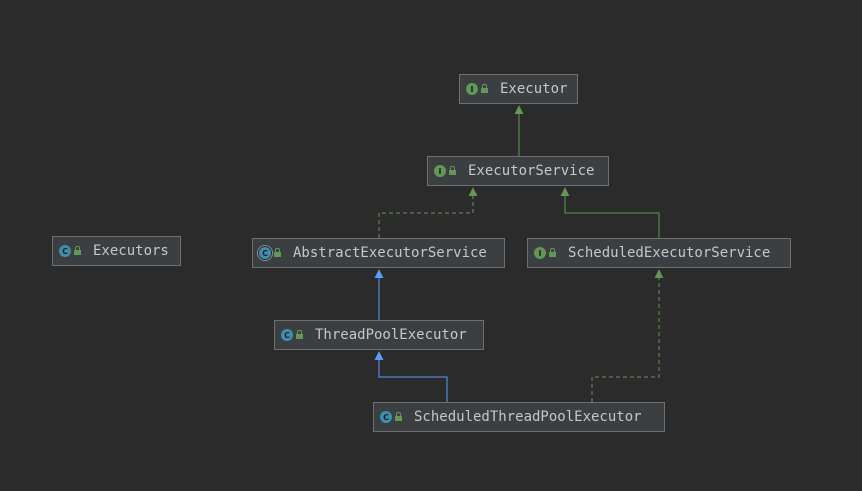 The width and height of the screenshot is (862, 491). Describe the element at coordinates (391, 335) in the screenshot. I see `node-label: ThreadPoolExecutor` at that location.